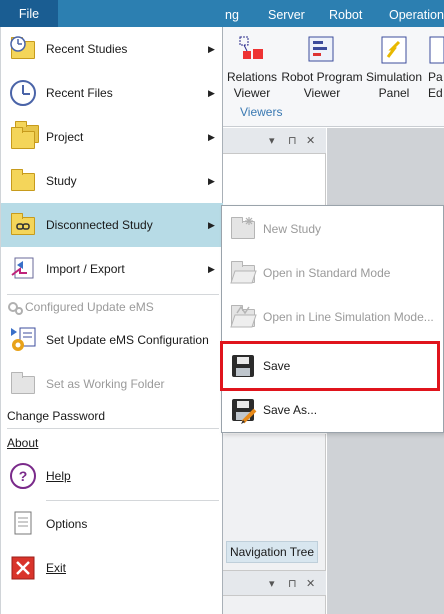  Describe the element at coordinates (127, 340) in the screenshot. I see `menu-item-label: Set Update eMS Configuration` at that location.